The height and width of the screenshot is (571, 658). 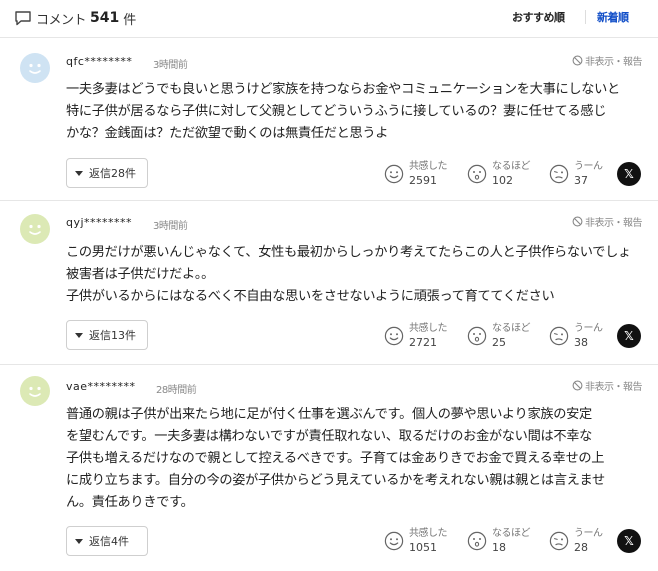 What do you see at coordinates (112, 335) in the screenshot?
I see `reply-button-label: 返信13件` at bounding box center [112, 335].